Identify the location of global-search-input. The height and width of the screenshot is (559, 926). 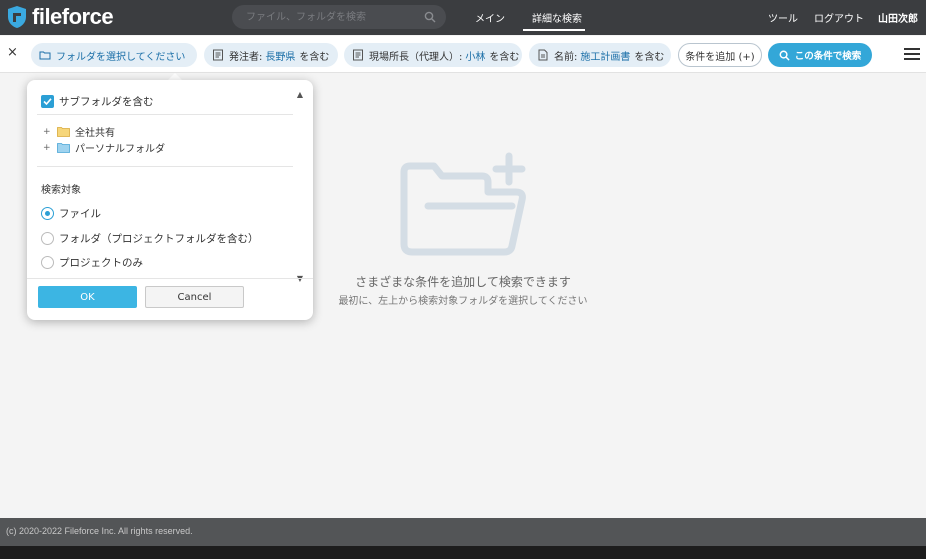
(331, 17).